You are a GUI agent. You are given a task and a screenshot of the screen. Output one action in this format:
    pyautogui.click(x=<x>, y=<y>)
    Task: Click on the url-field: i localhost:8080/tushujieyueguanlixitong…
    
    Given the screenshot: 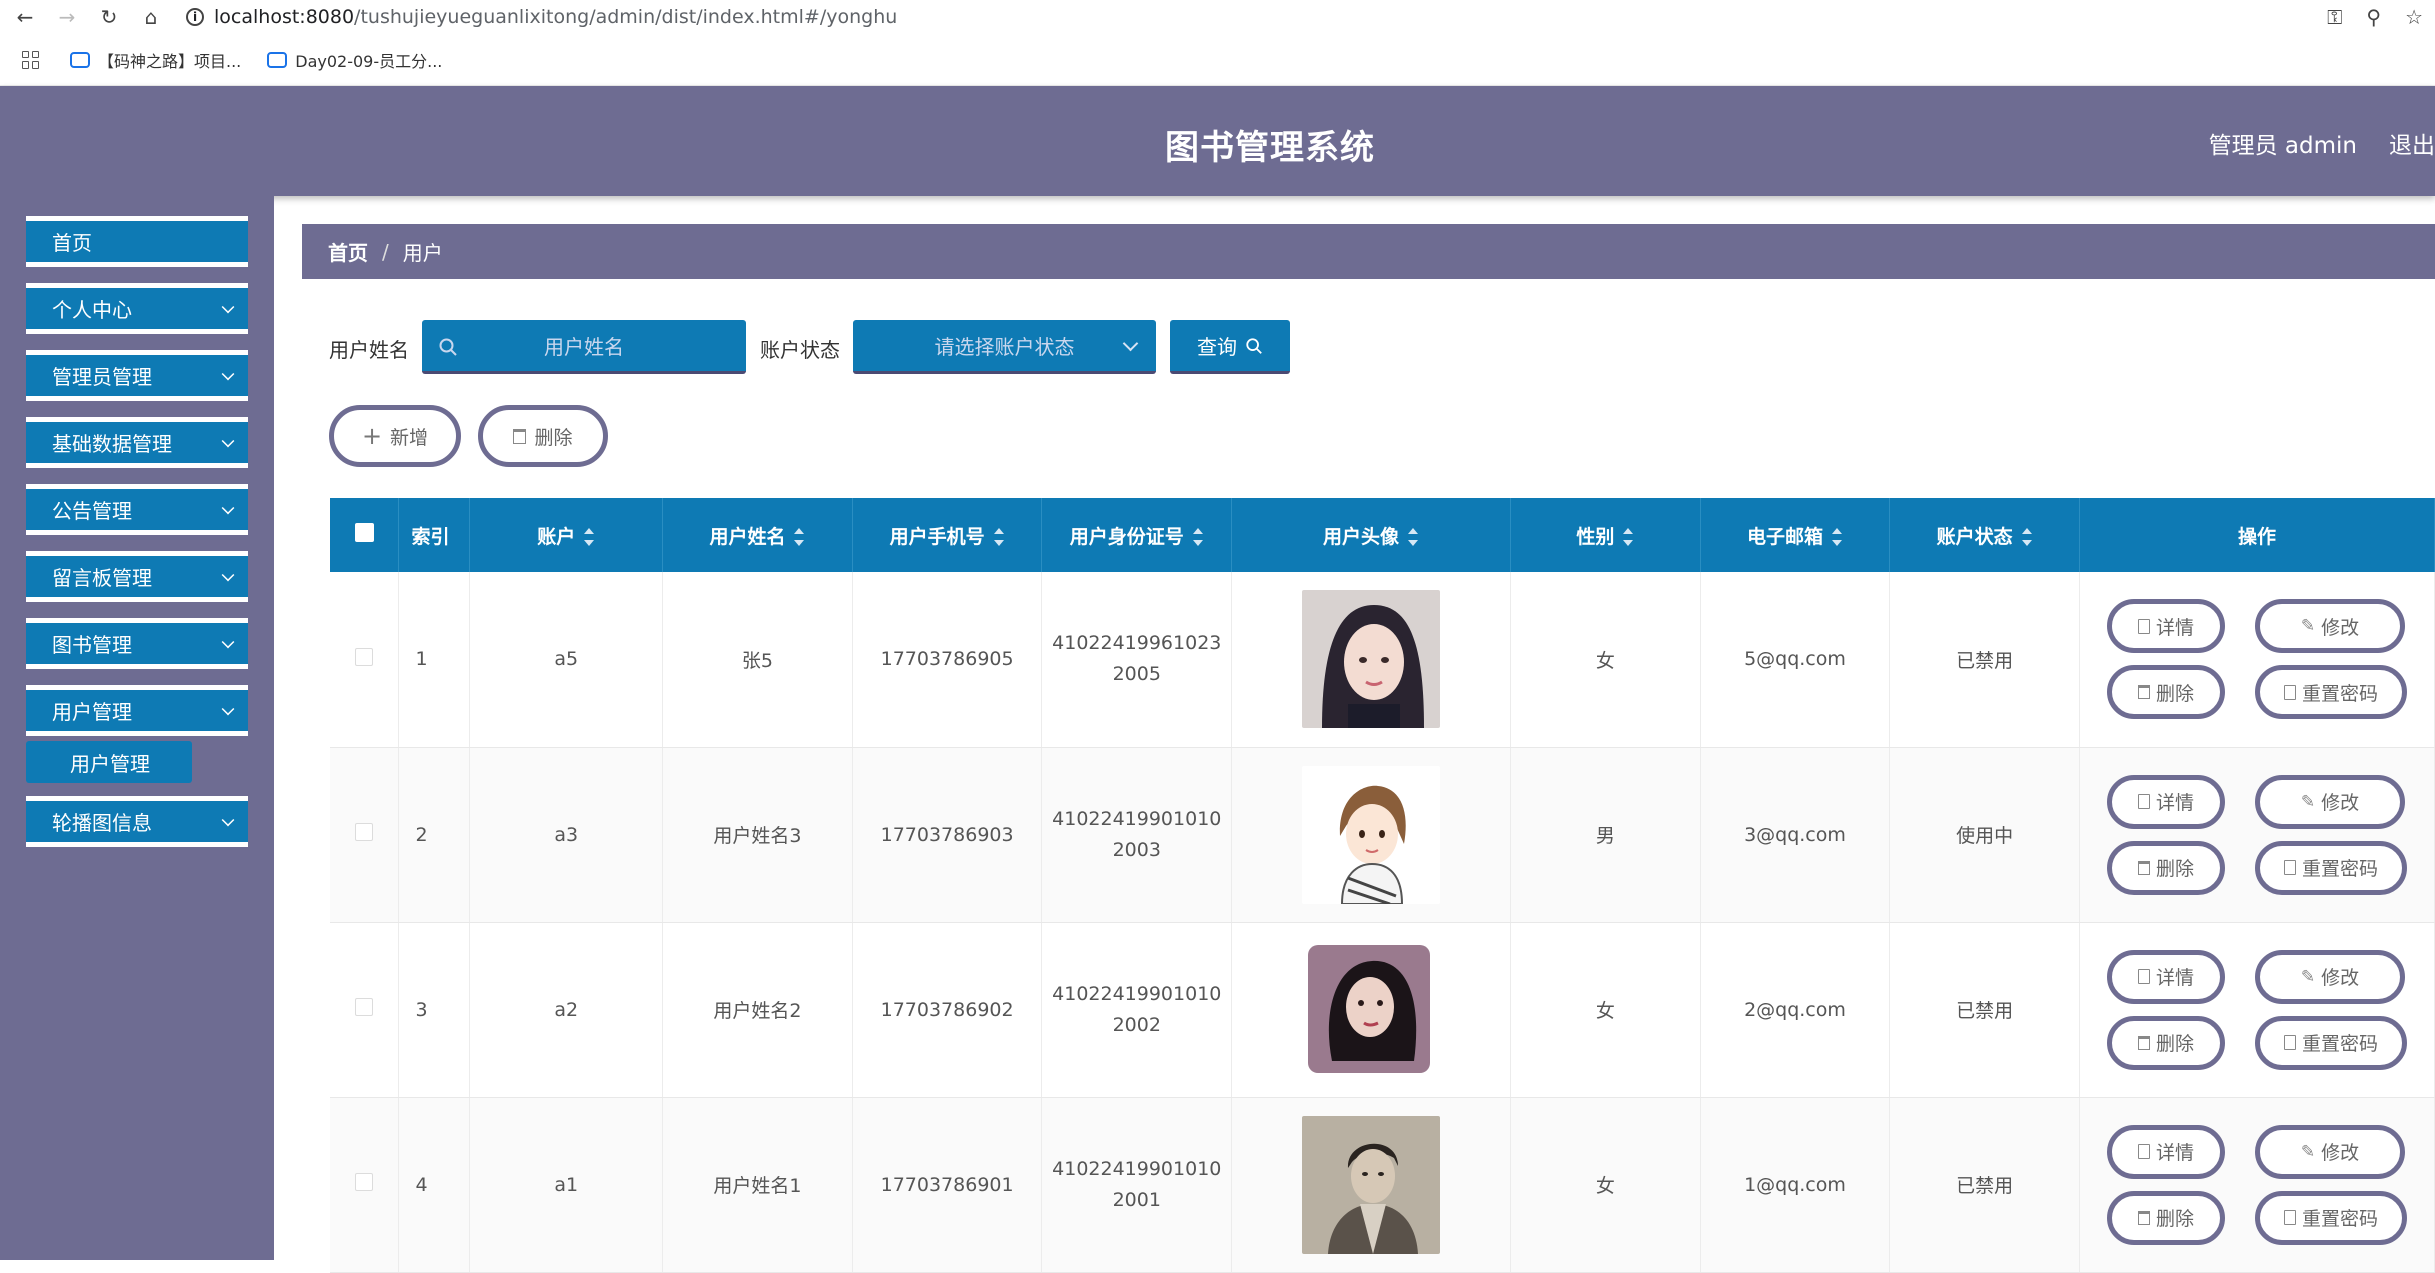 What is the action you would take?
    pyautogui.click(x=541, y=17)
    